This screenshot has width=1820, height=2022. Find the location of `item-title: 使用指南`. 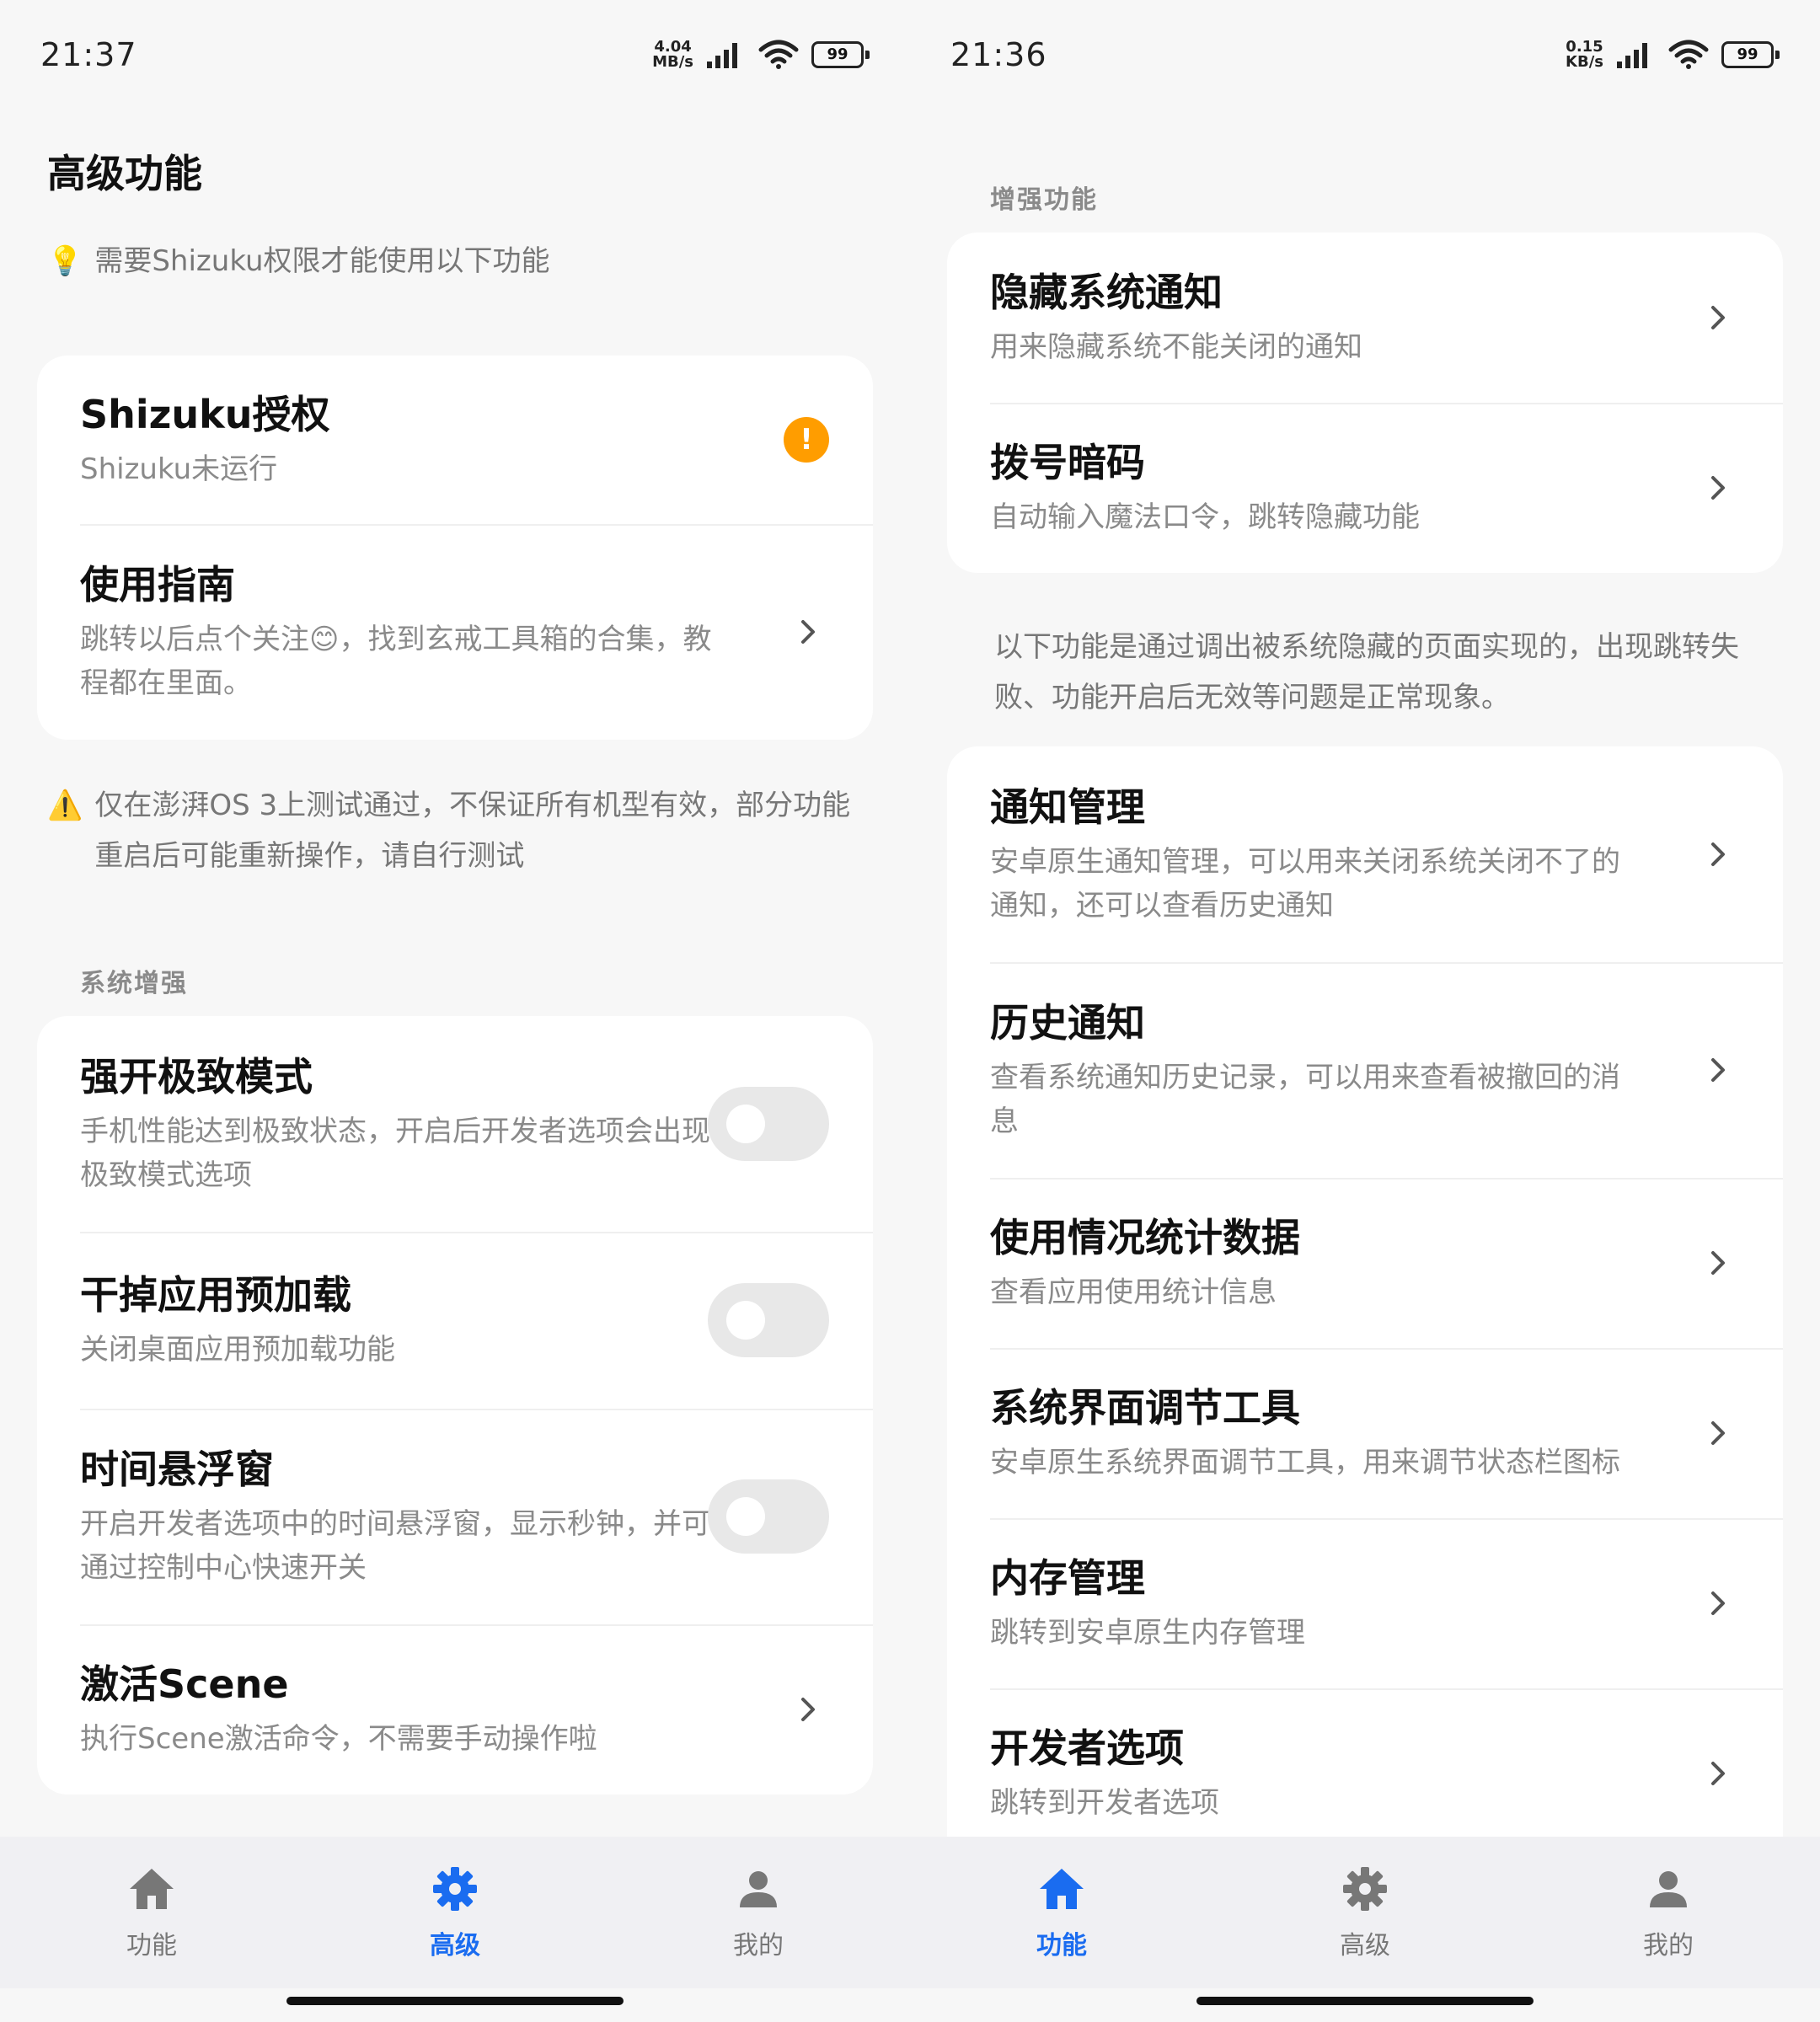

item-title: 使用指南 is located at coordinates (157, 584).